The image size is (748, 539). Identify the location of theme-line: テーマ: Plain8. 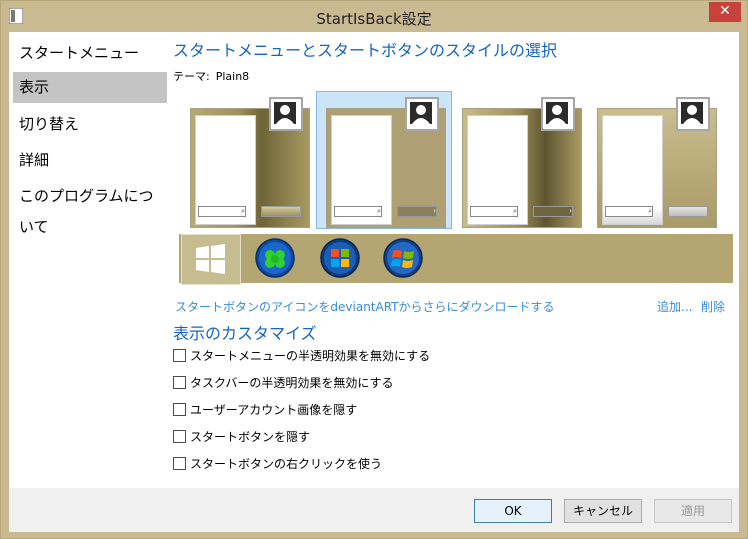
(214, 76).